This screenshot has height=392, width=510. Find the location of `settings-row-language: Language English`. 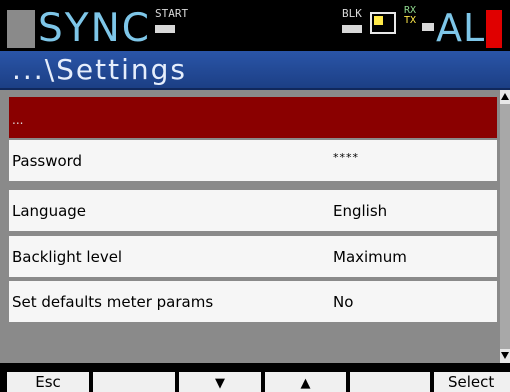

settings-row-language: Language English is located at coordinates (253, 210).